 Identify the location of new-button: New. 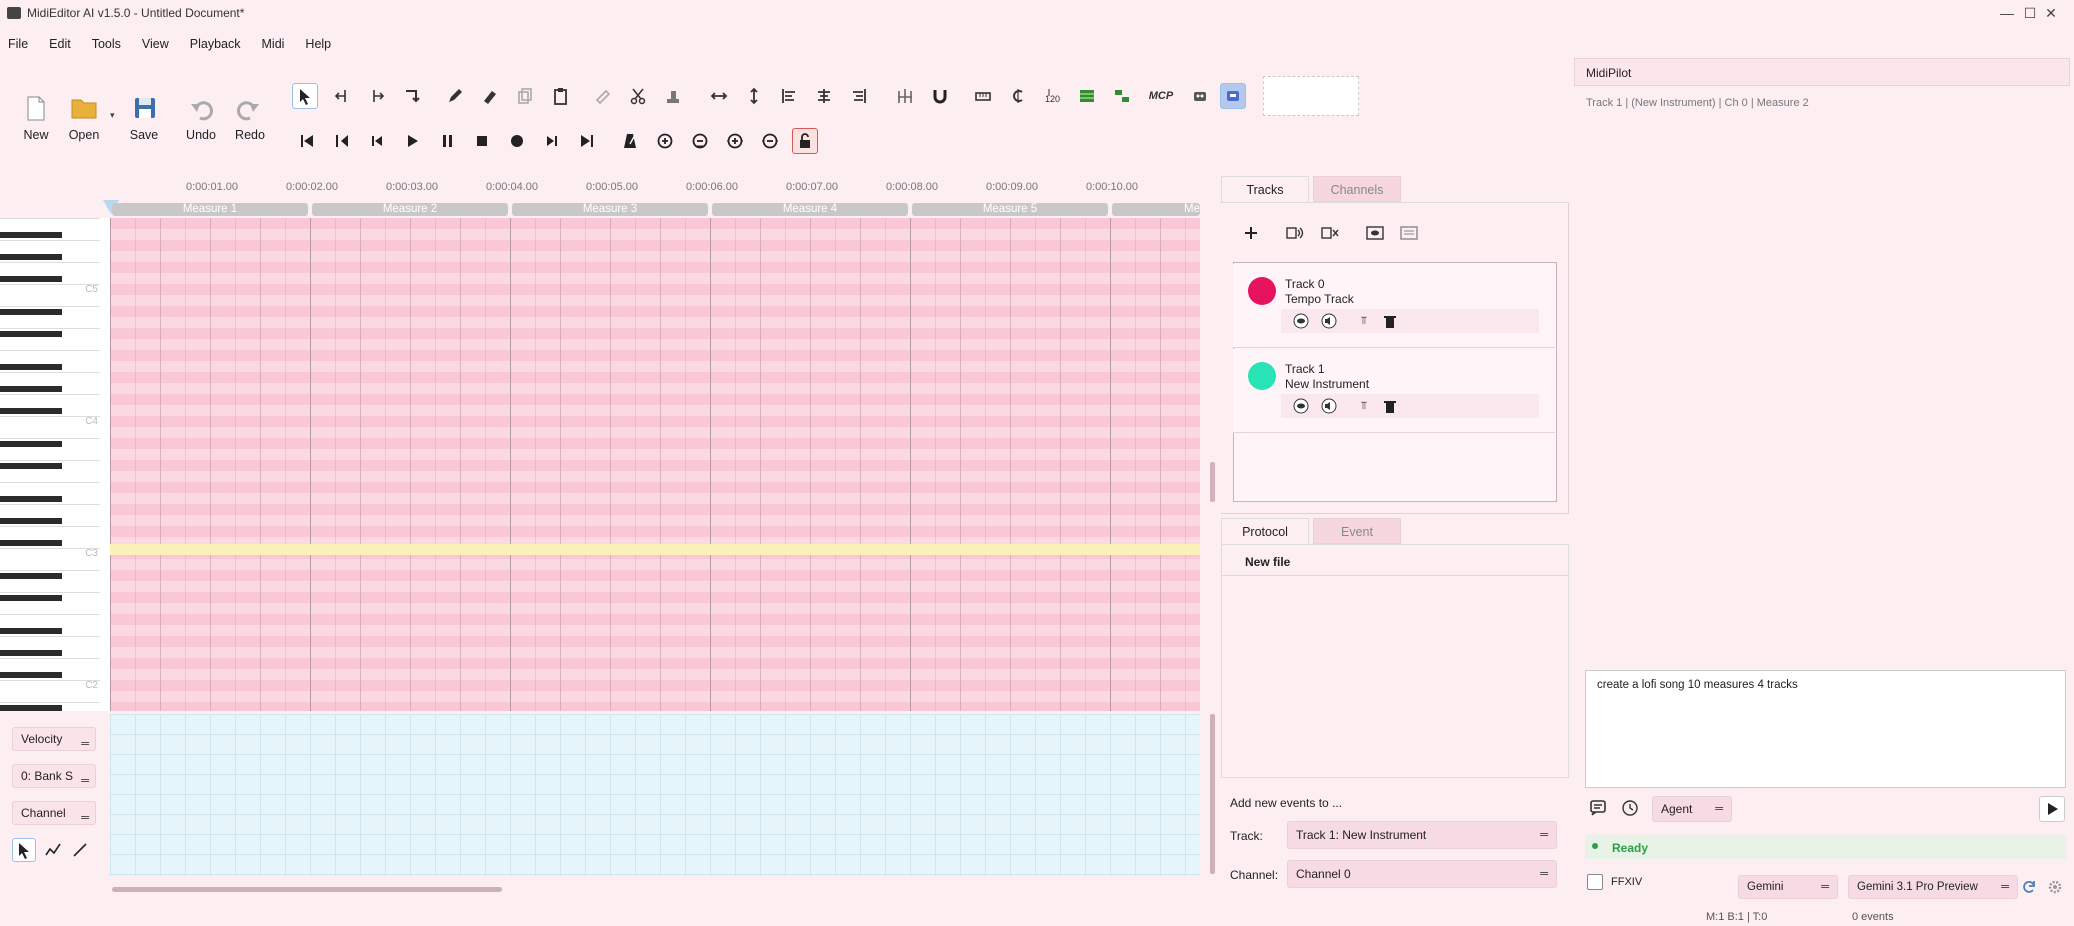
(36, 135).